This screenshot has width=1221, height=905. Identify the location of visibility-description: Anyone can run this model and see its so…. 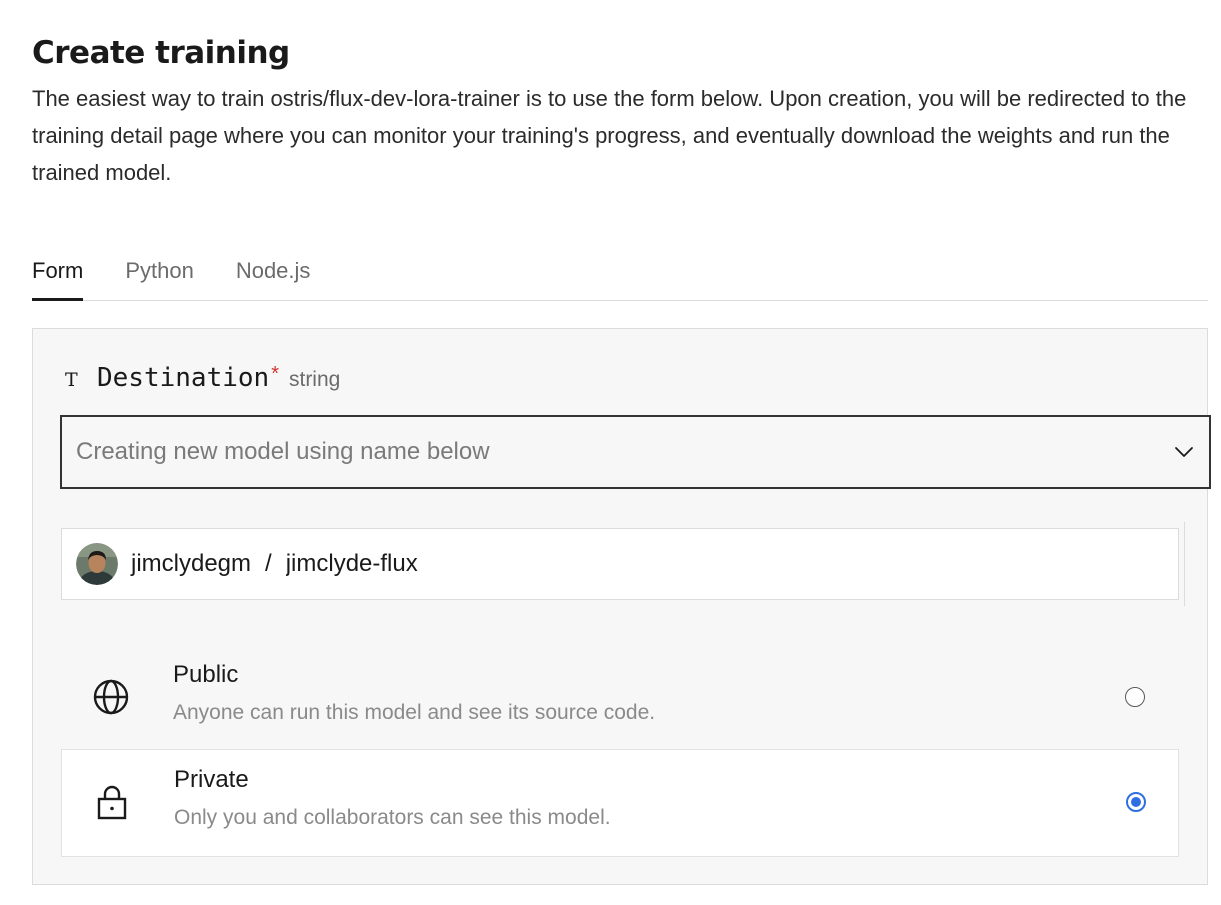
(414, 712).